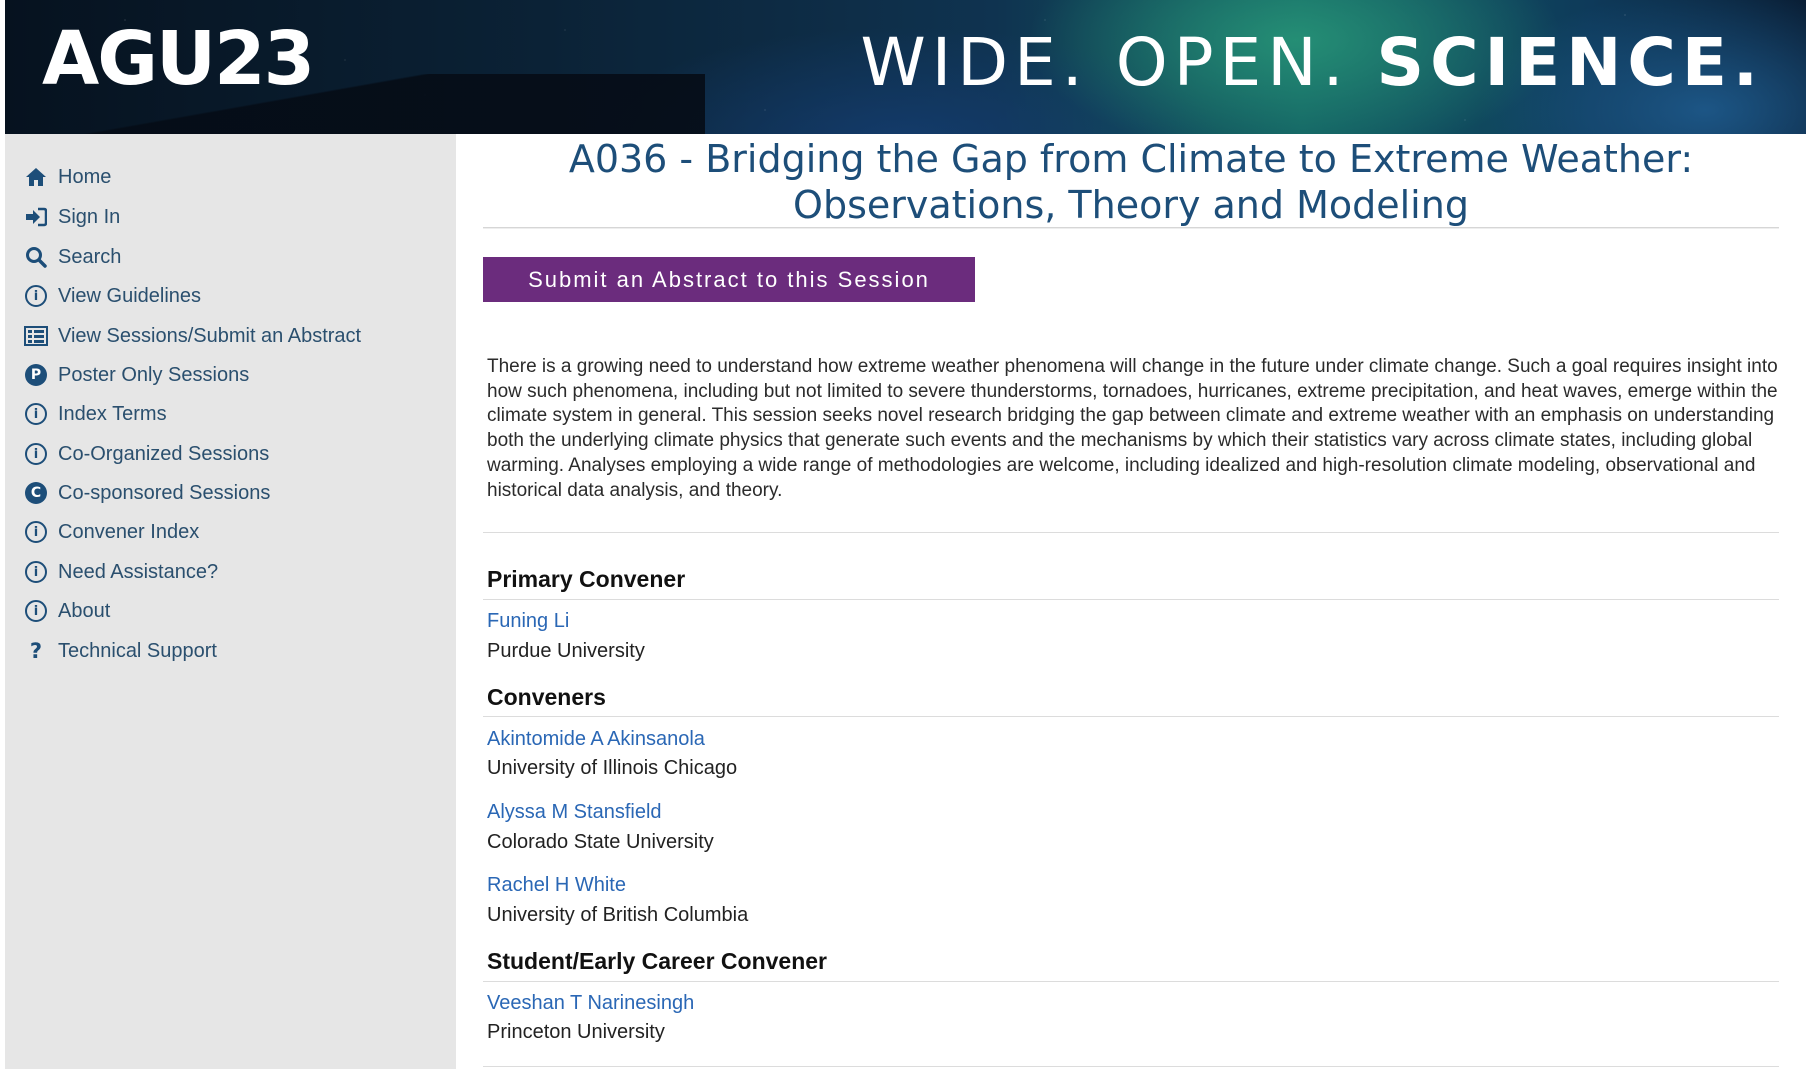 The image size is (1806, 1069). Describe the element at coordinates (657, 961) in the screenshot. I see `student-convener-heading: Student/Early Career Convener` at that location.